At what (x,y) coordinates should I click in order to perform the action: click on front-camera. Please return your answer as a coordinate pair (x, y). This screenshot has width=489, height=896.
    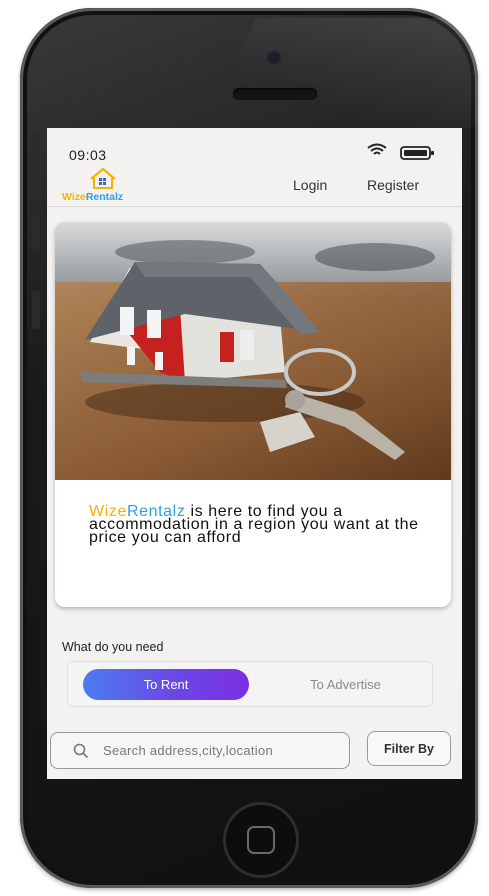
    Looking at the image, I should click on (274, 58).